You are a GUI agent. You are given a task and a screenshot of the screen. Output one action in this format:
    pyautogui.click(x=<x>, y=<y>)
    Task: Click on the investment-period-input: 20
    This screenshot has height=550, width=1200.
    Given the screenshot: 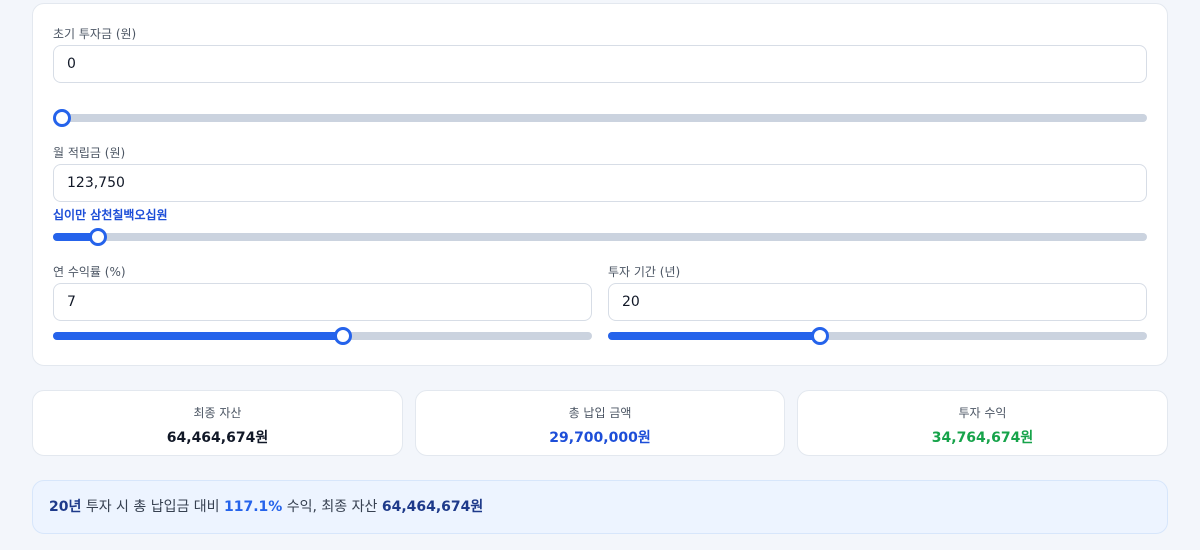 What is the action you would take?
    pyautogui.click(x=877, y=302)
    